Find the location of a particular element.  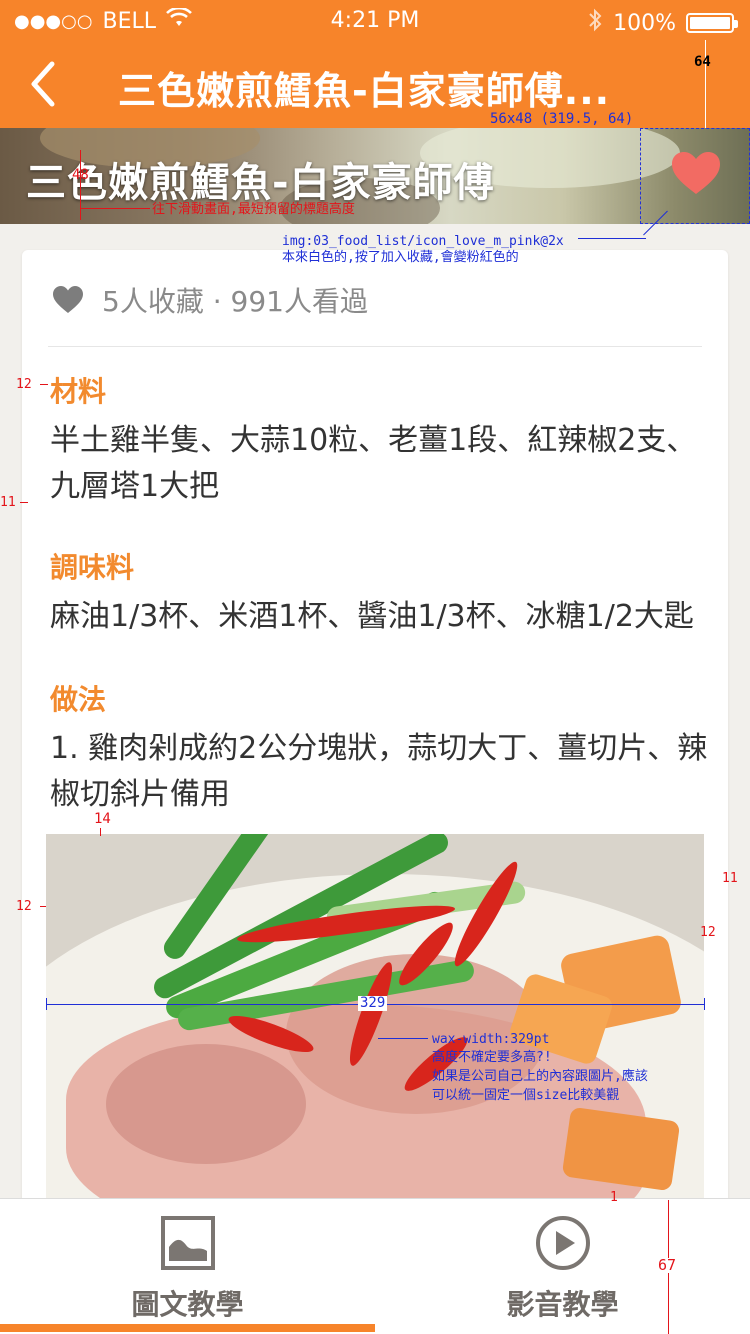

hero-image: 三色嫩煎鱈魚-白家豪師傅 is located at coordinates (375, 176).